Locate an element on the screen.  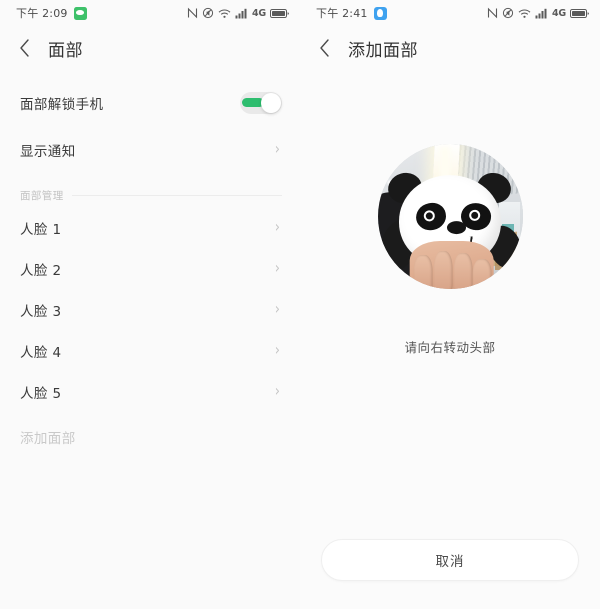
panda-eye-left is located at coordinates (431, 216).